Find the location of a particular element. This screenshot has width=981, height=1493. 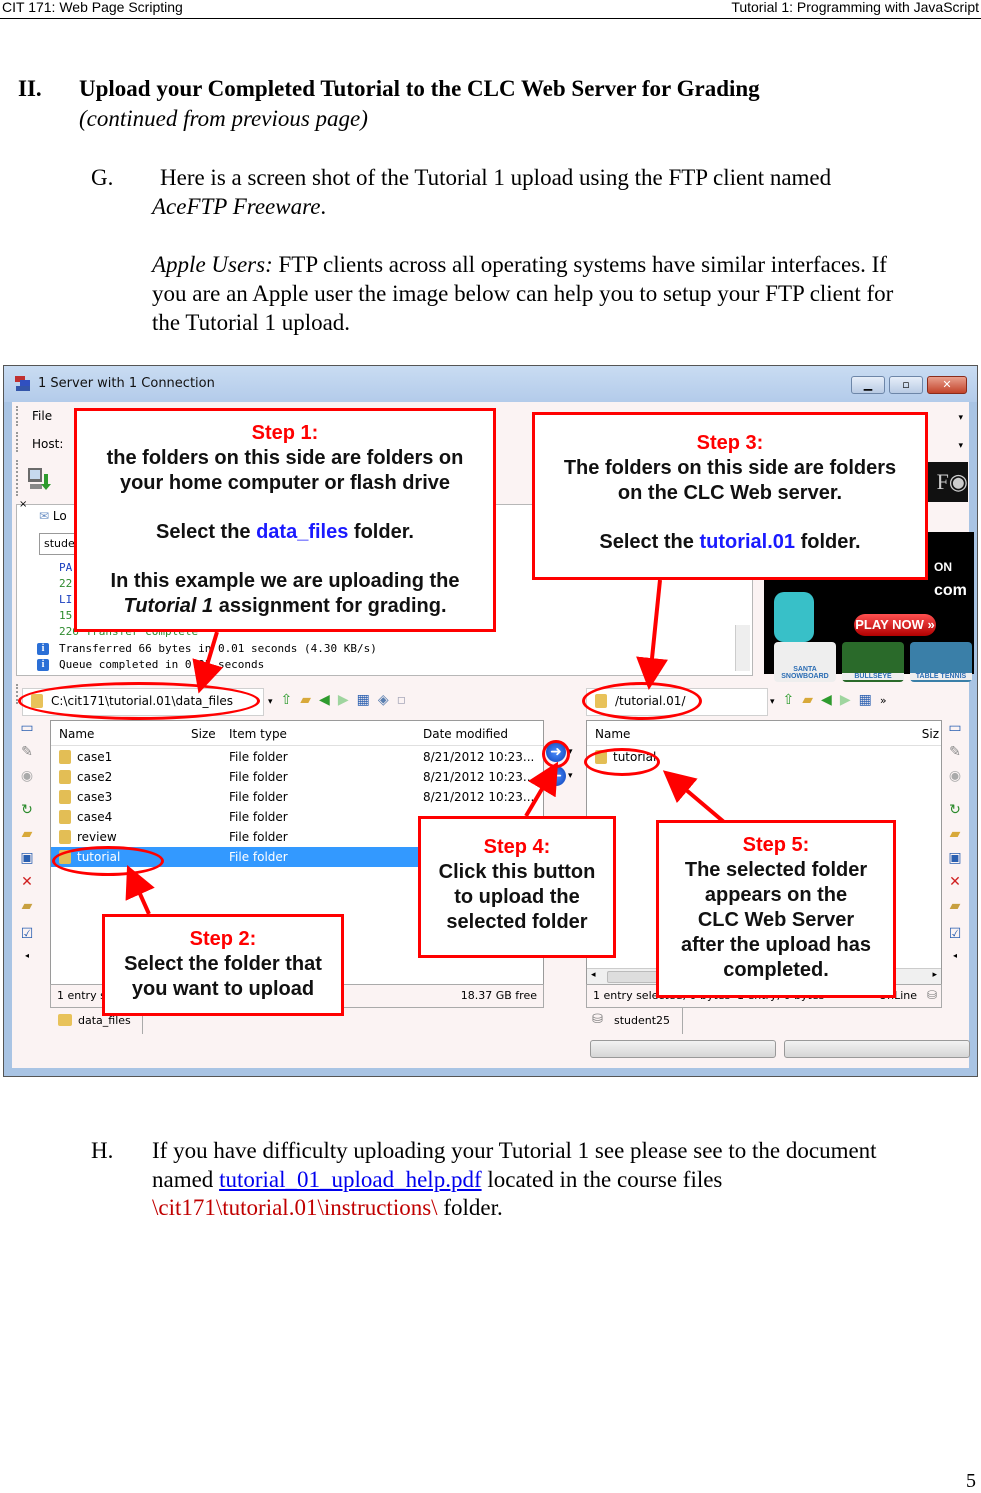

step4-arrow is located at coordinates (541, 789).